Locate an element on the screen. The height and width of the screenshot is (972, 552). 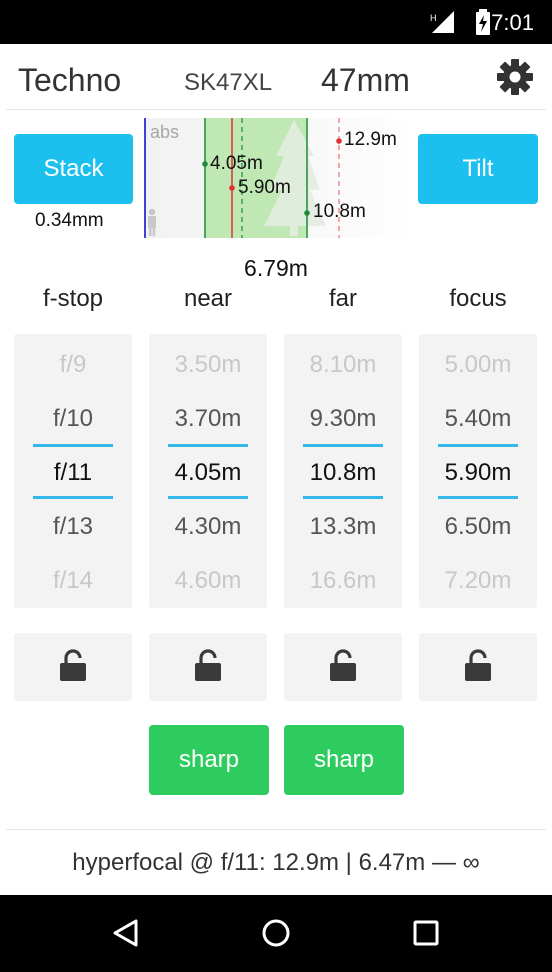
picker-option: 4.30m is located at coordinates (208, 527).